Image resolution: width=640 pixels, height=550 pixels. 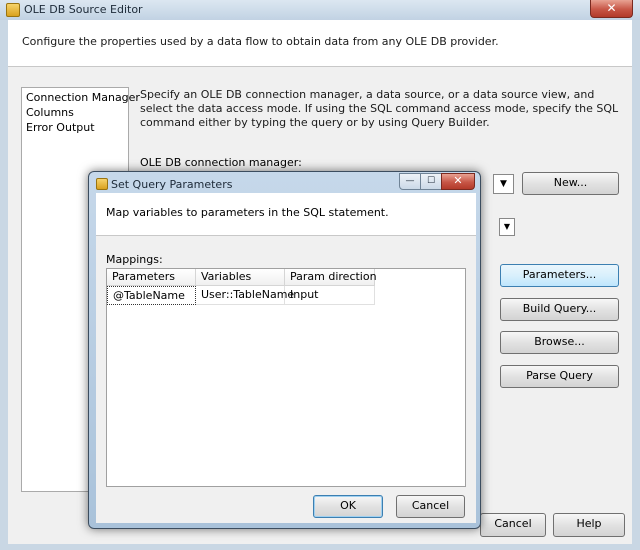 I want to click on column-header-parameters: Parameters, so click(x=151, y=277).